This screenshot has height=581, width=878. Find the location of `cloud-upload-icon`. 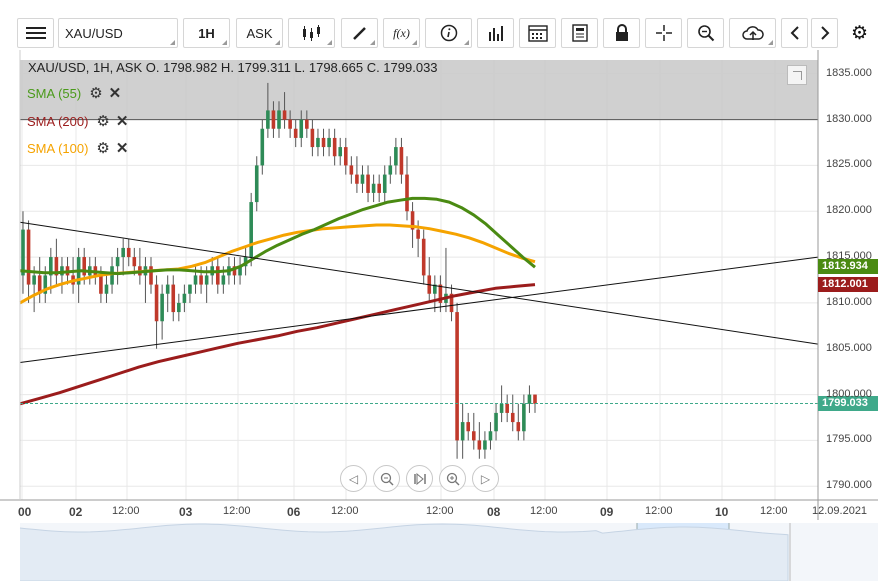

cloud-upload-icon is located at coordinates (752, 33).